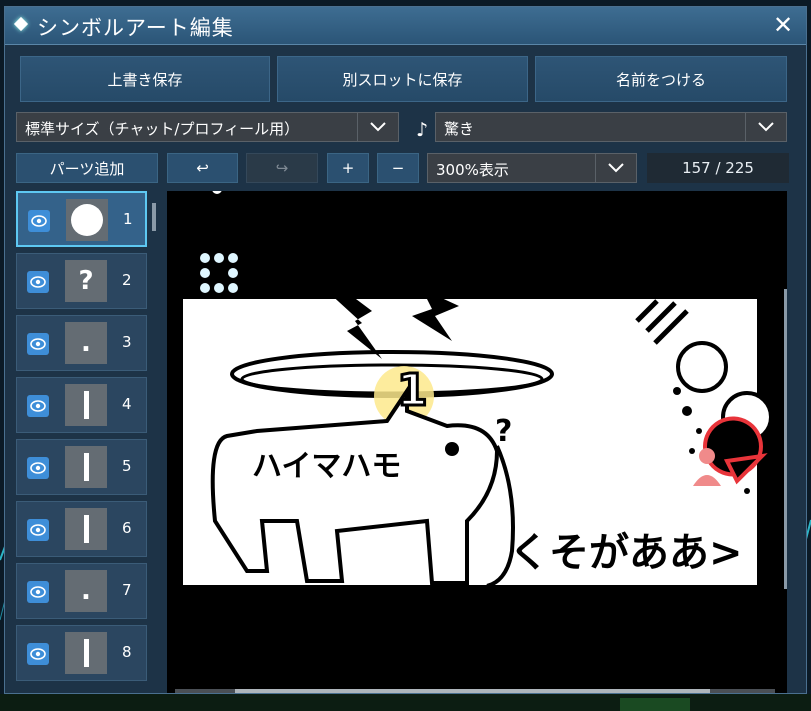  I want to click on redo-button: ↪, so click(282, 168).